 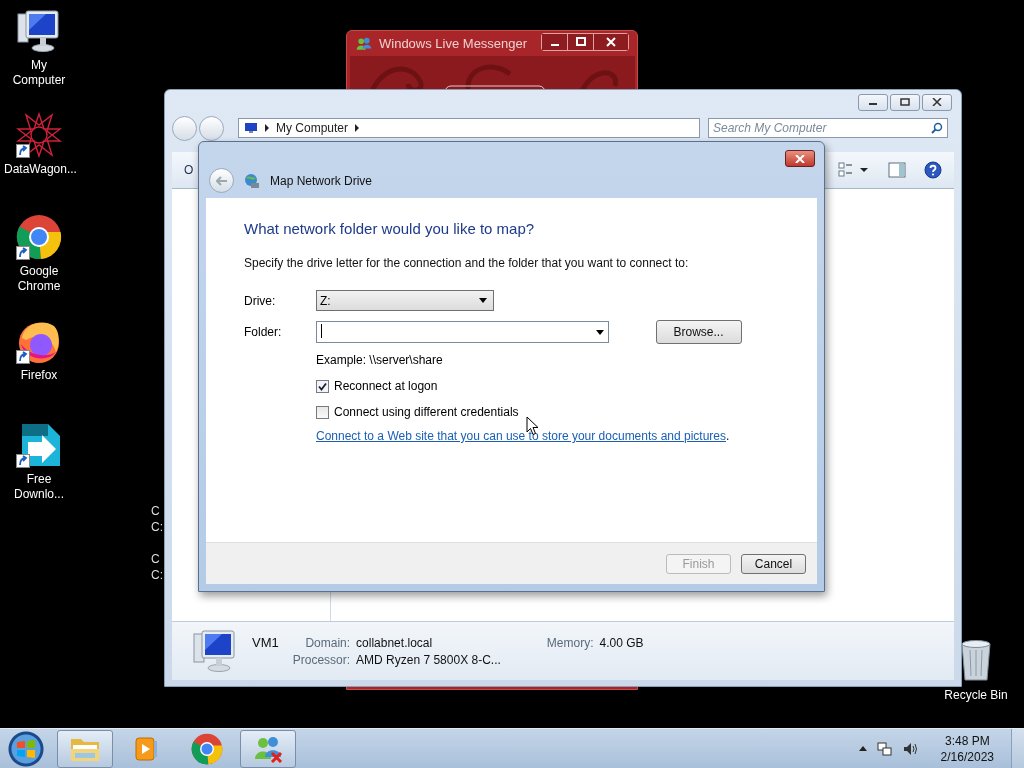 What do you see at coordinates (854, 170) in the screenshot?
I see `view-options-icon` at bounding box center [854, 170].